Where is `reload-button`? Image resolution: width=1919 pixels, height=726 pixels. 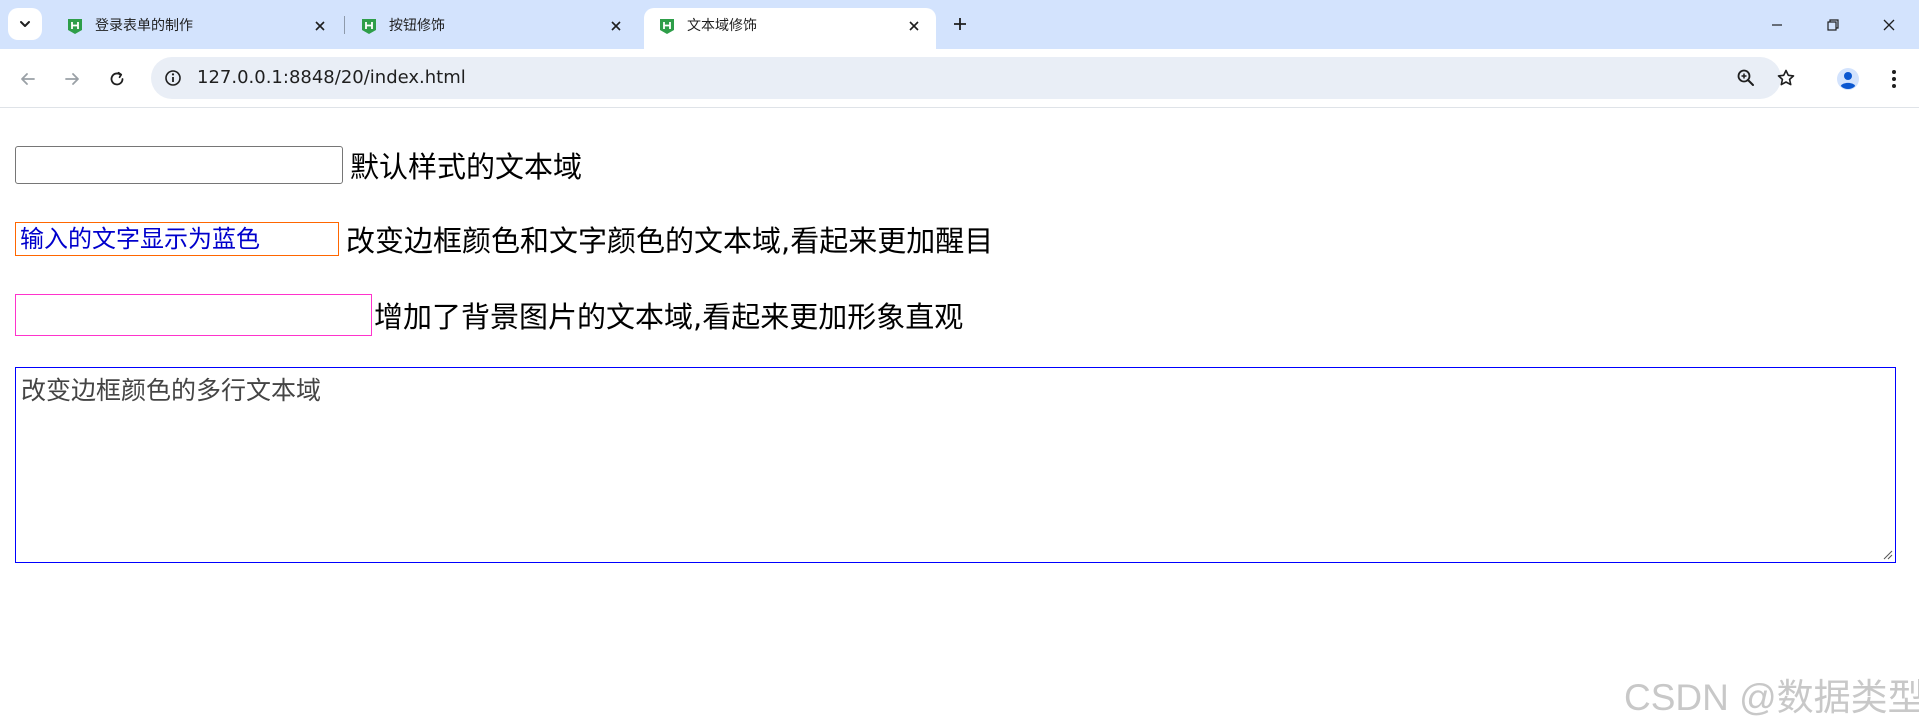 reload-button is located at coordinates (117, 79).